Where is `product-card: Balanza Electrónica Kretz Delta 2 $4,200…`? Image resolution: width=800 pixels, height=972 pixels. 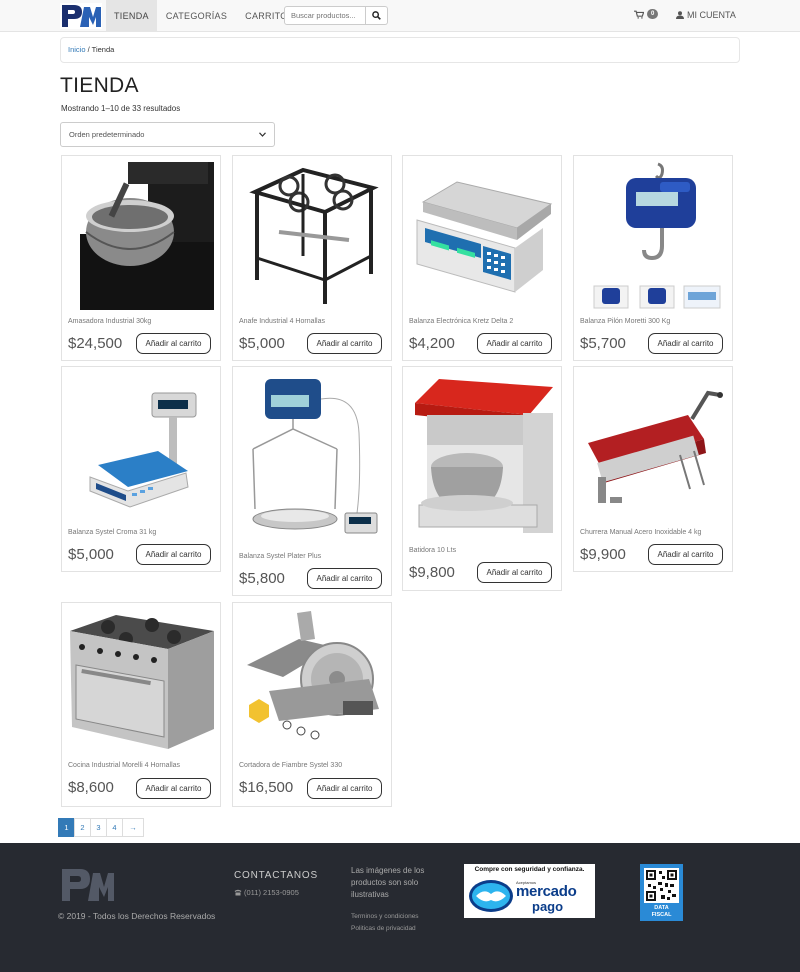 product-card: Balanza Electrónica Kretz Delta 2 $4,200… is located at coordinates (482, 258).